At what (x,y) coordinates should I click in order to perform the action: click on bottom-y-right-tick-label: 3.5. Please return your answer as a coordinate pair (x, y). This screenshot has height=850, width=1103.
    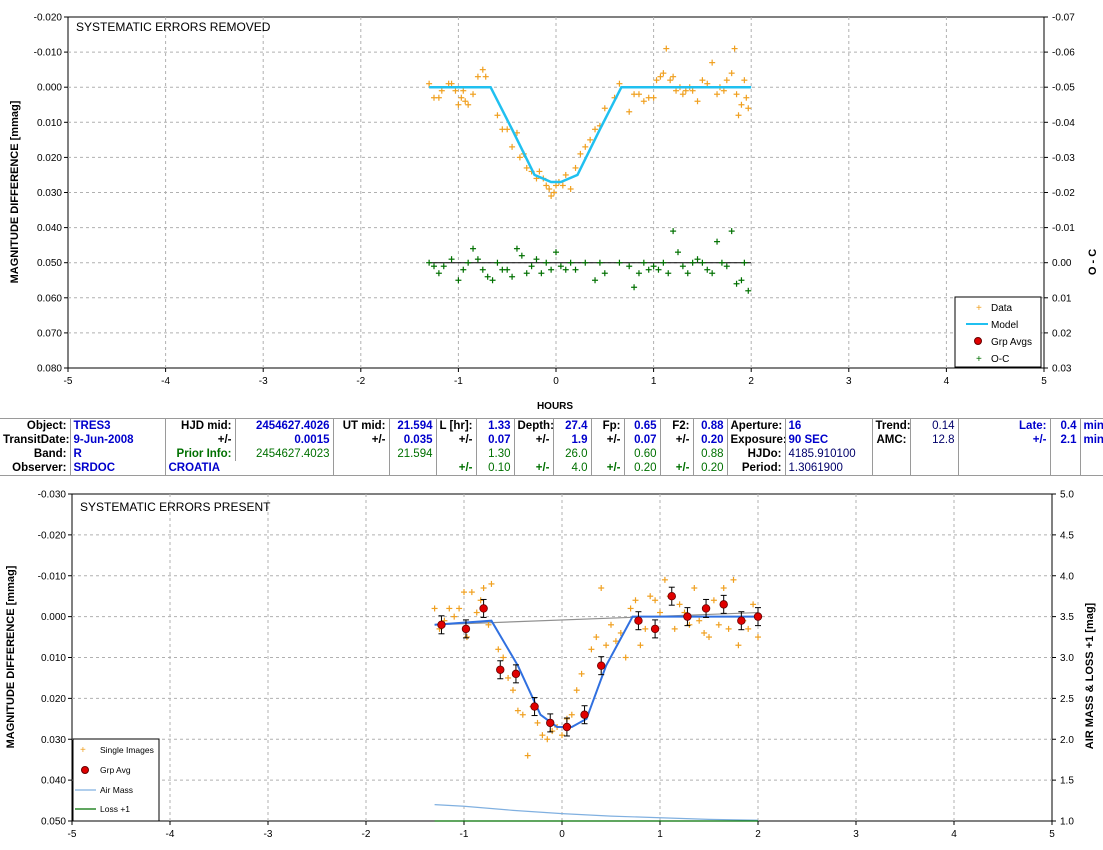
    Looking at the image, I should click on (1067, 617).